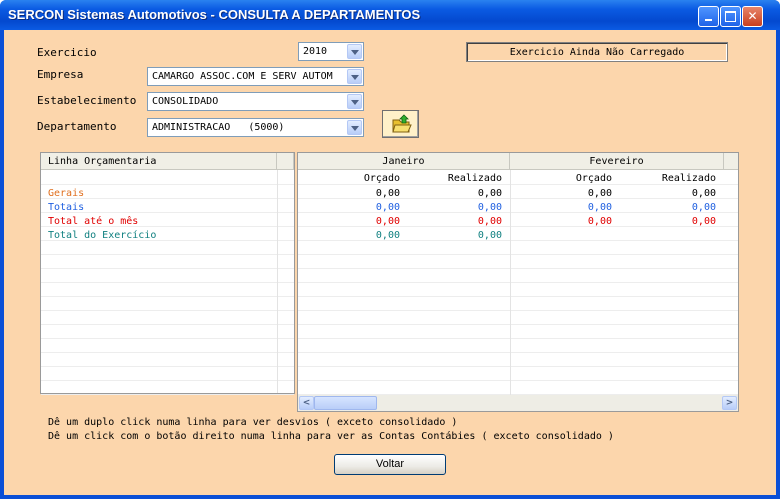  Describe the element at coordinates (277, 281) in the screenshot. I see `left-grid-divider` at that location.